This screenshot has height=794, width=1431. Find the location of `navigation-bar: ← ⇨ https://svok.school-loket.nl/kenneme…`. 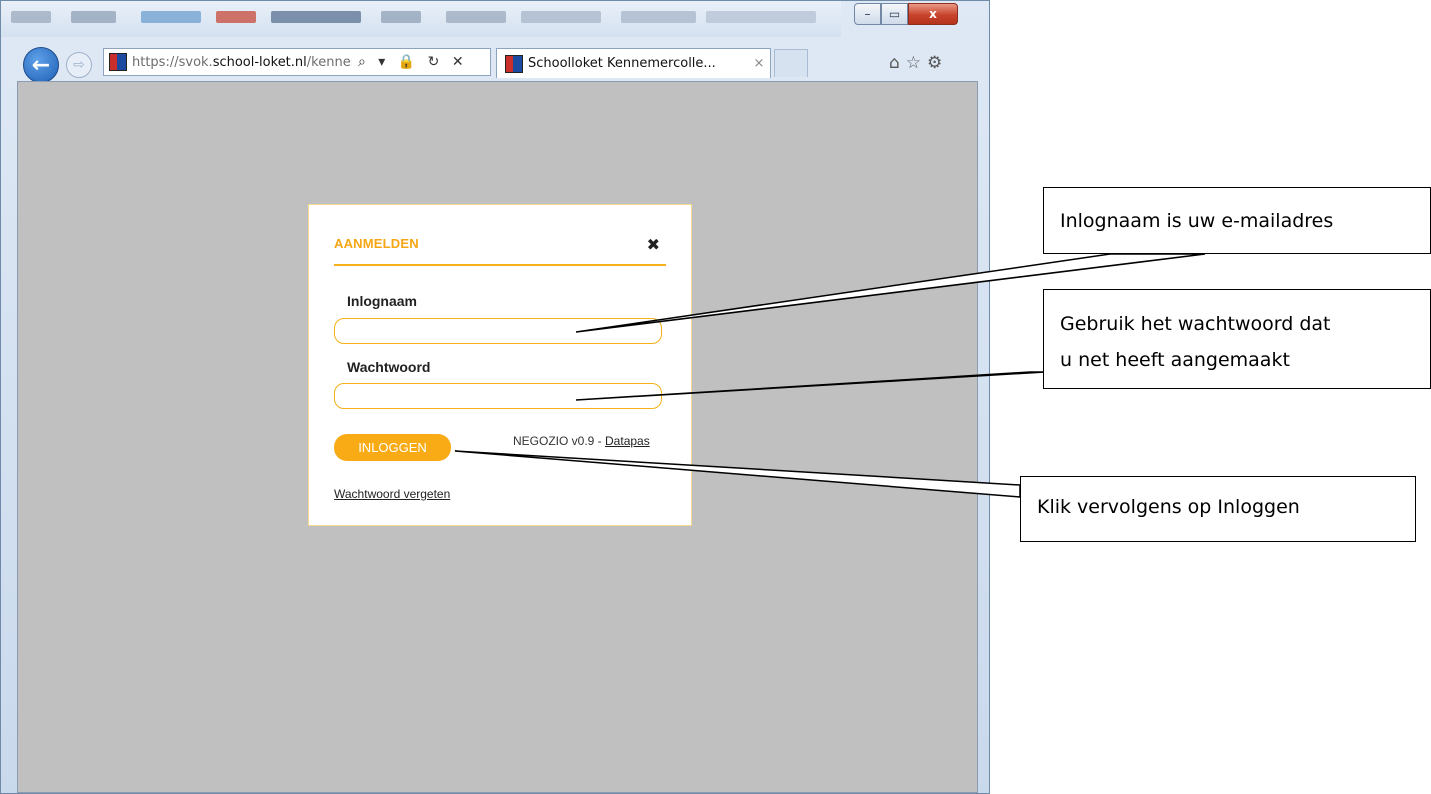

navigation-bar: ← ⇨ https://svok.school-loket.nl/kenneme… is located at coordinates (496, 62).